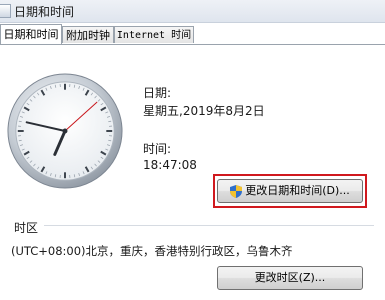 Image resolution: width=385 pixels, height=300 pixels. Describe the element at coordinates (209, 225) in the screenshot. I see `timezone-divider` at that location.